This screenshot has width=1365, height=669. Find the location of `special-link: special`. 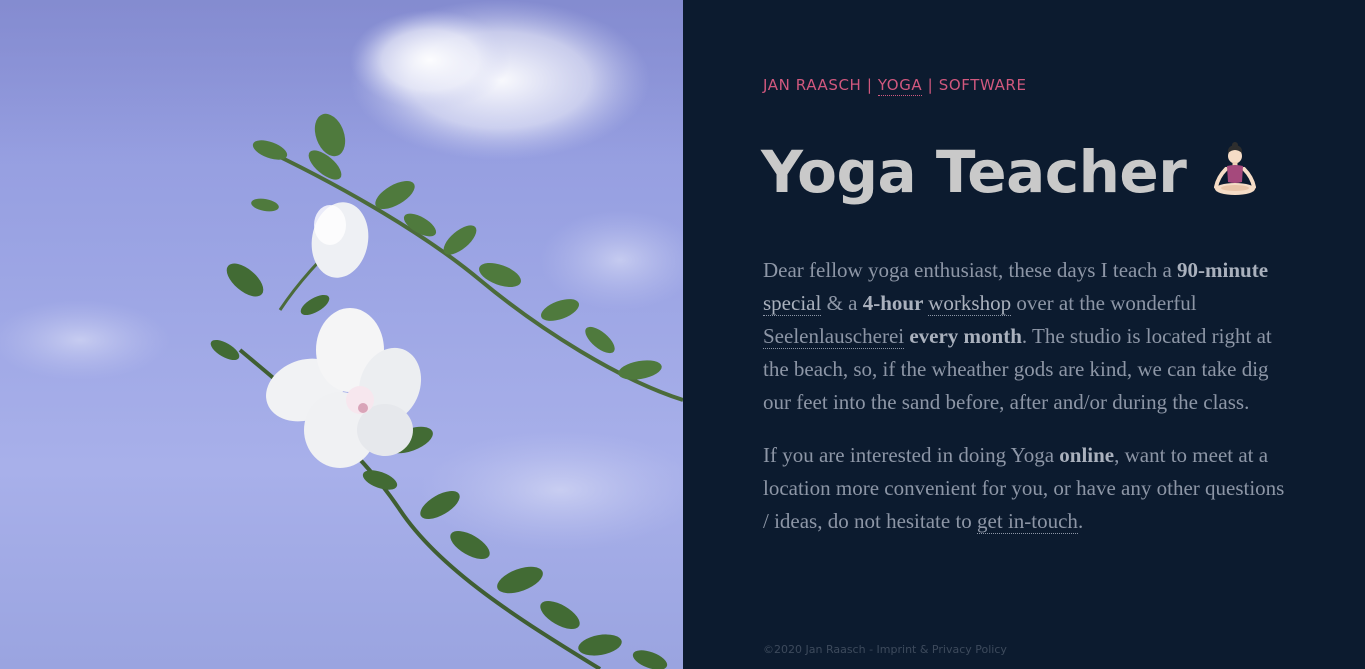

special-link: special is located at coordinates (792, 303).